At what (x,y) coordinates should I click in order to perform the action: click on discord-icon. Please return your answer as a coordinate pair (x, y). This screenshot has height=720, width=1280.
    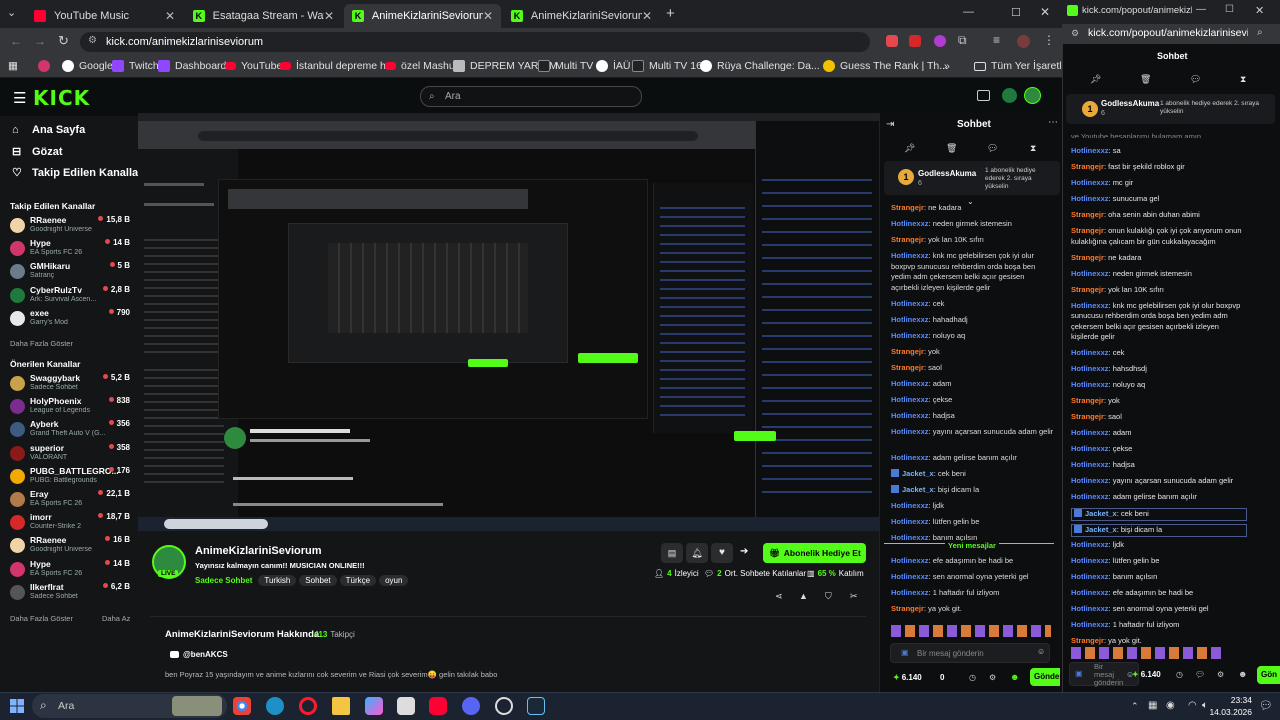
    Looking at the image, I should click on (471, 706).